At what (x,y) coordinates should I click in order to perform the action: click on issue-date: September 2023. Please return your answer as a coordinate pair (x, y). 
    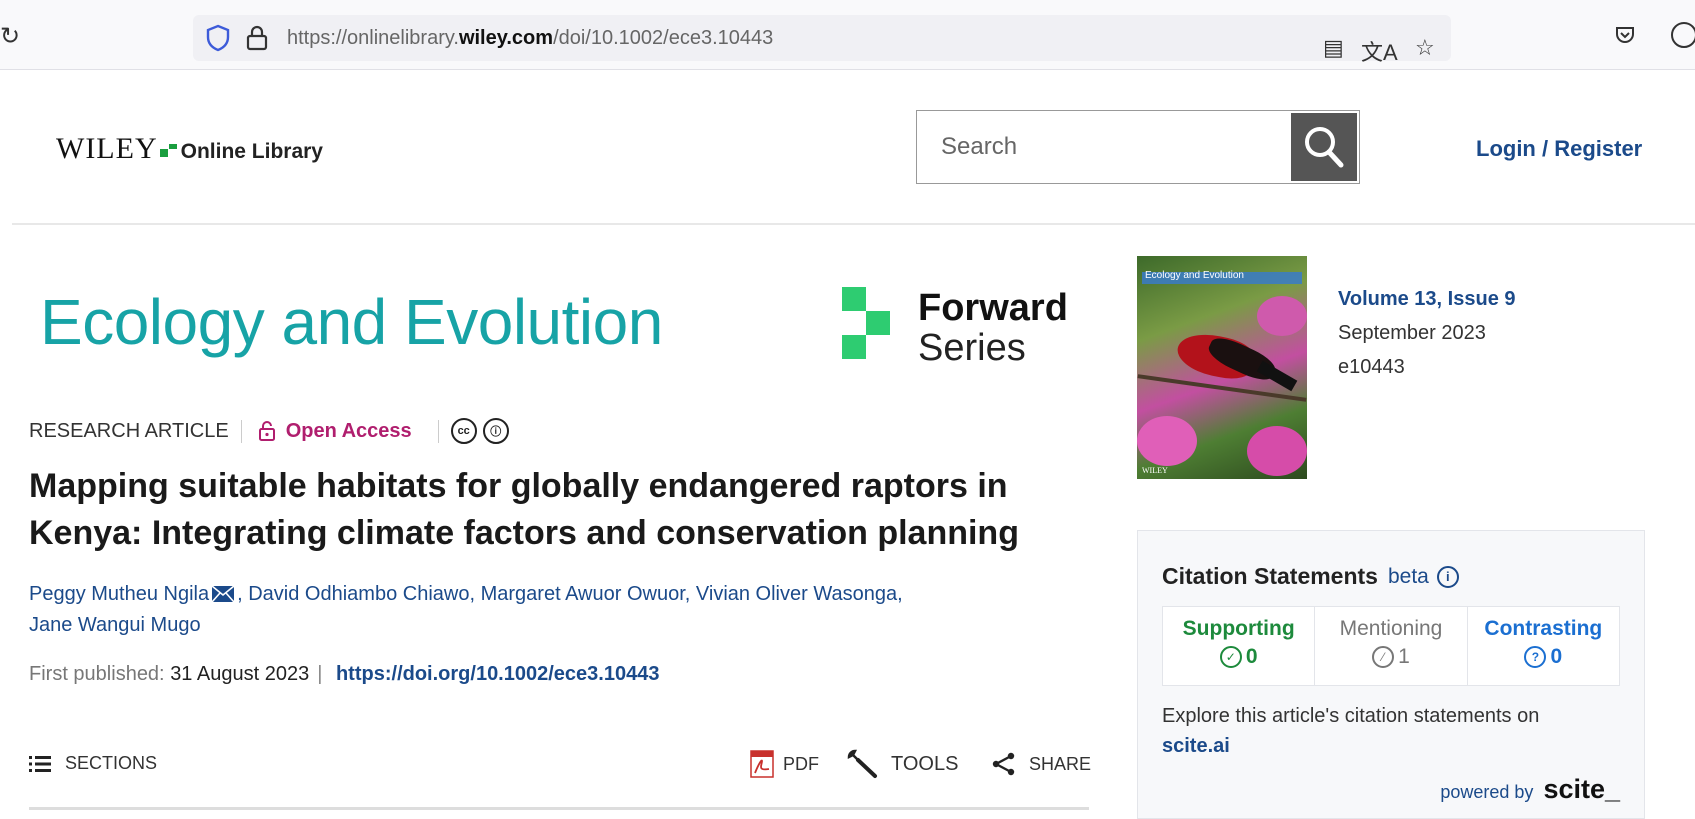
    Looking at the image, I should click on (1412, 333).